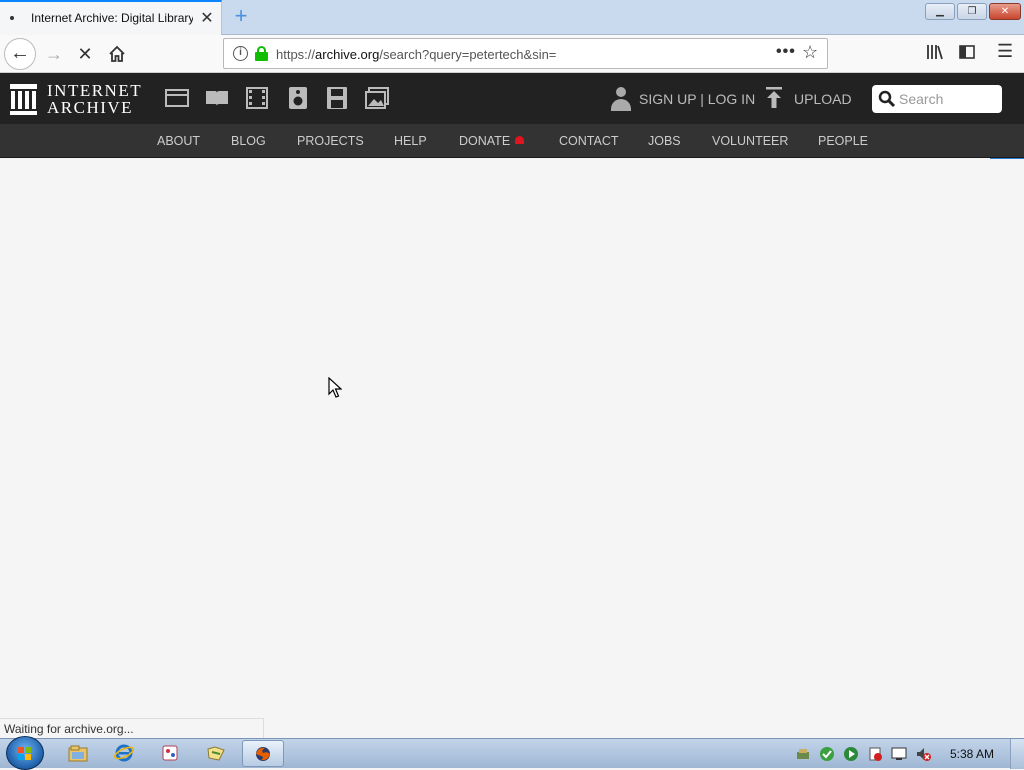 The width and height of the screenshot is (1024, 770). What do you see at coordinates (330, 141) in the screenshot?
I see `nav-projects: PROJECTS` at bounding box center [330, 141].